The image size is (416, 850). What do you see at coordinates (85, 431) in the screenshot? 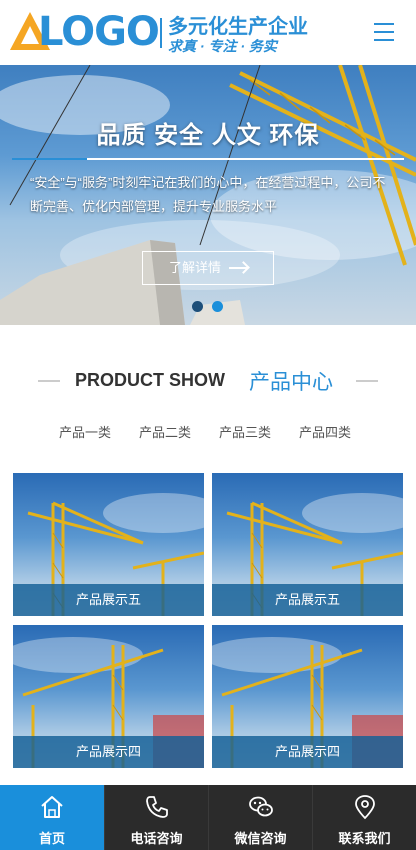
I see `tab-category-1: 产品一类` at bounding box center [85, 431].